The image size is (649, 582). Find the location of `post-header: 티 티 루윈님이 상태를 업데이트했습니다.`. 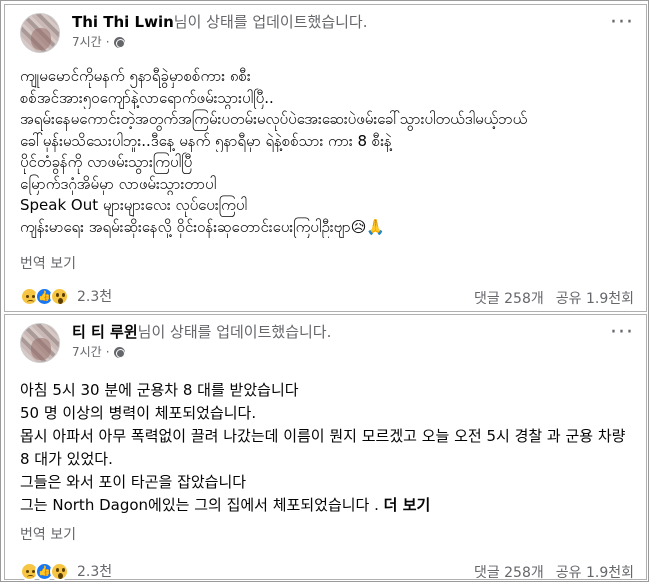

post-header: 티 티 루윈님이 상태를 업데이트했습니다. is located at coordinates (201, 332).